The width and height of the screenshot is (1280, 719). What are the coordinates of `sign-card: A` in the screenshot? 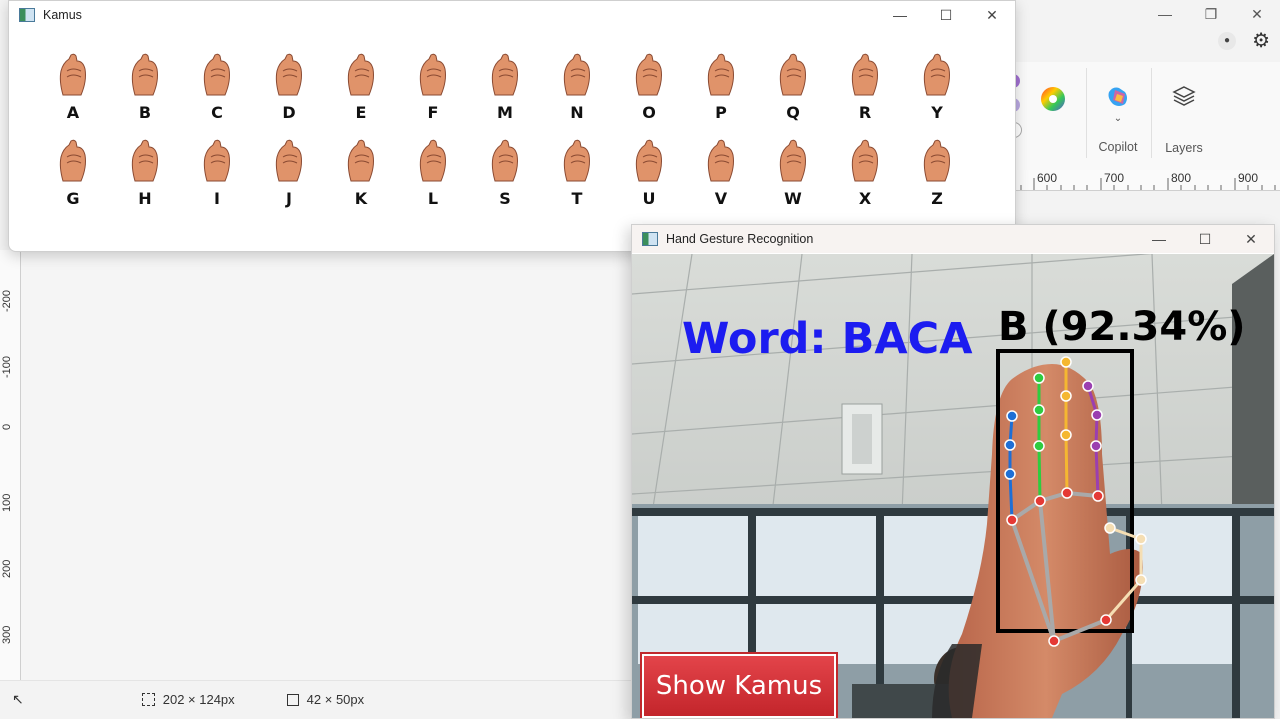 It's located at (73, 86).